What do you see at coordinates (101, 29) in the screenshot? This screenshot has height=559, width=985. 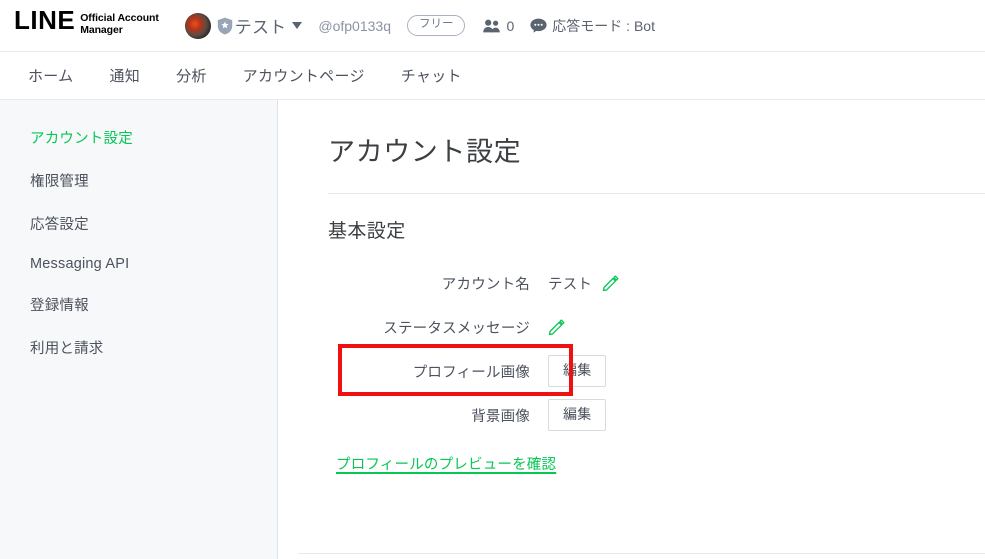 I see `logo-subtitle-line2: Manager` at bounding box center [101, 29].